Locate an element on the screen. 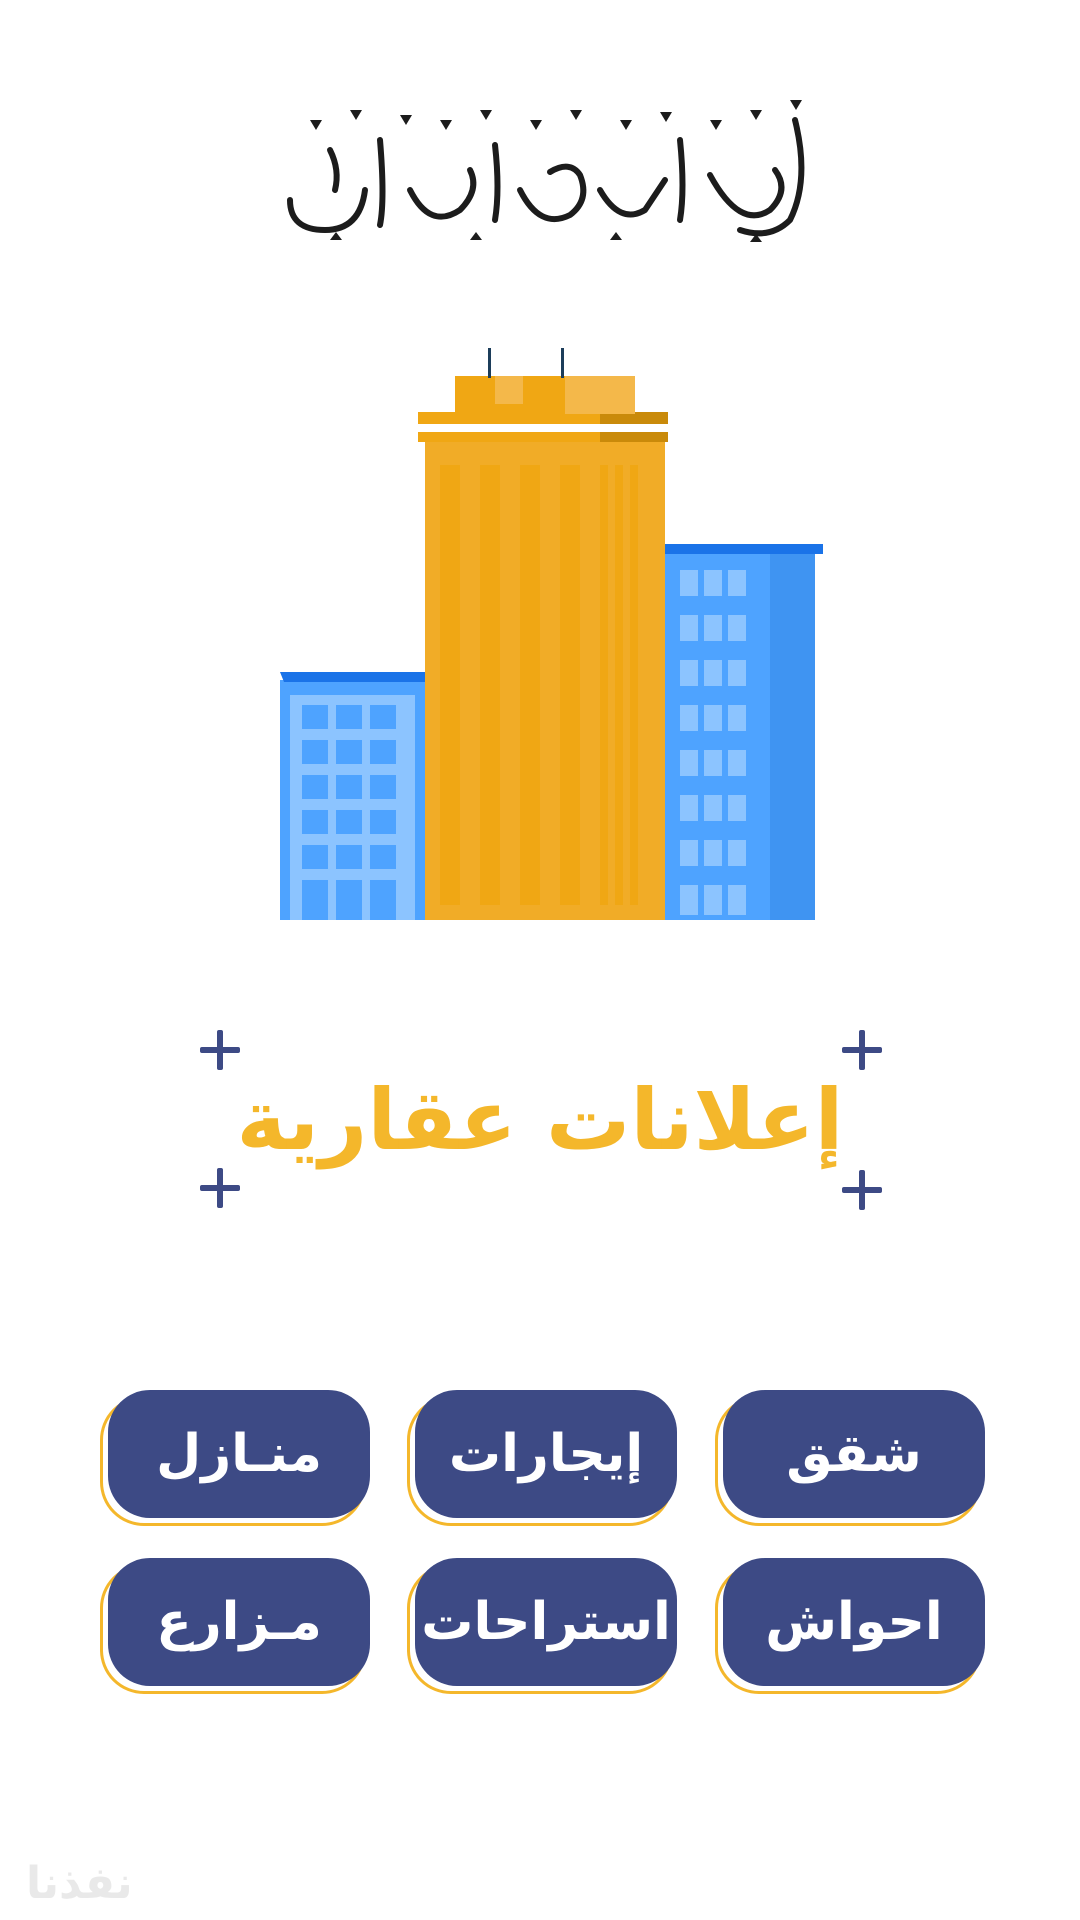 This screenshot has width=1080, height=1920. logo-calligraphy is located at coordinates (546, 171).